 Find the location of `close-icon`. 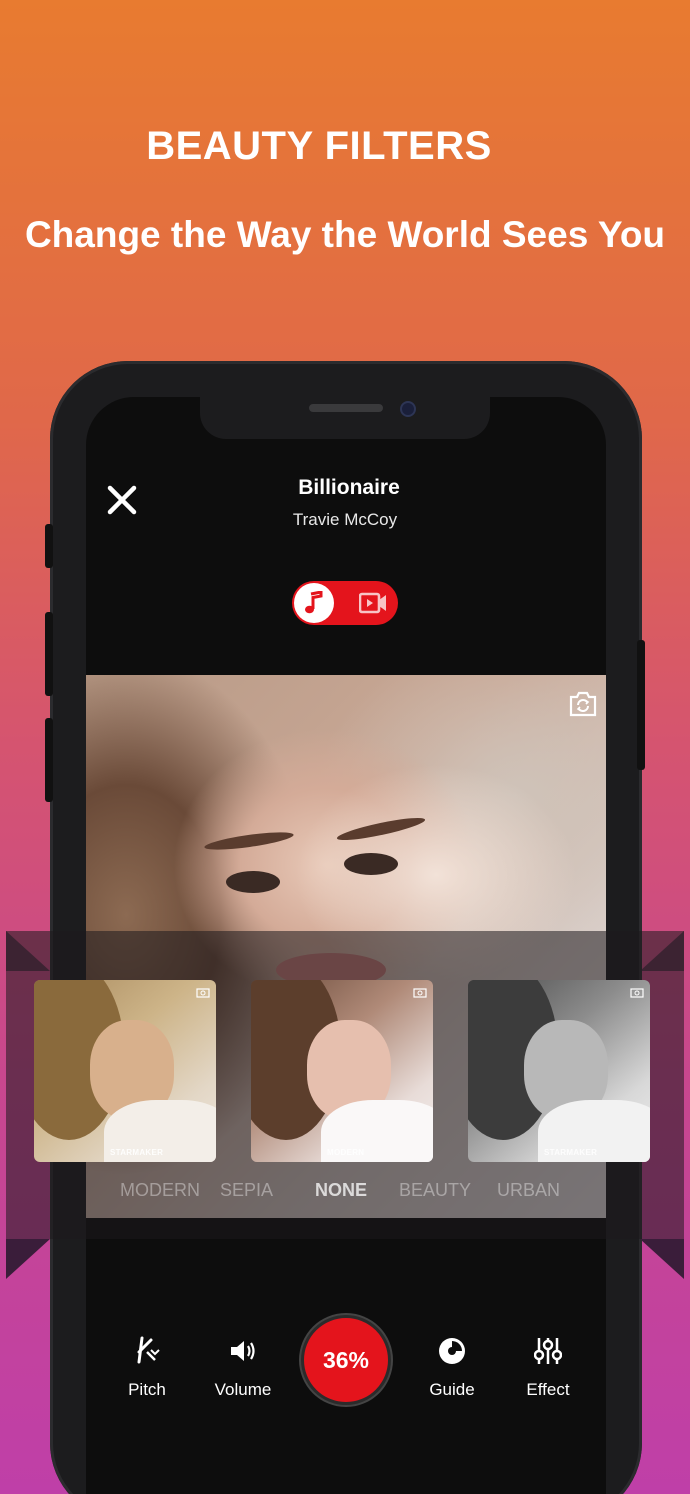

close-icon is located at coordinates (122, 500).